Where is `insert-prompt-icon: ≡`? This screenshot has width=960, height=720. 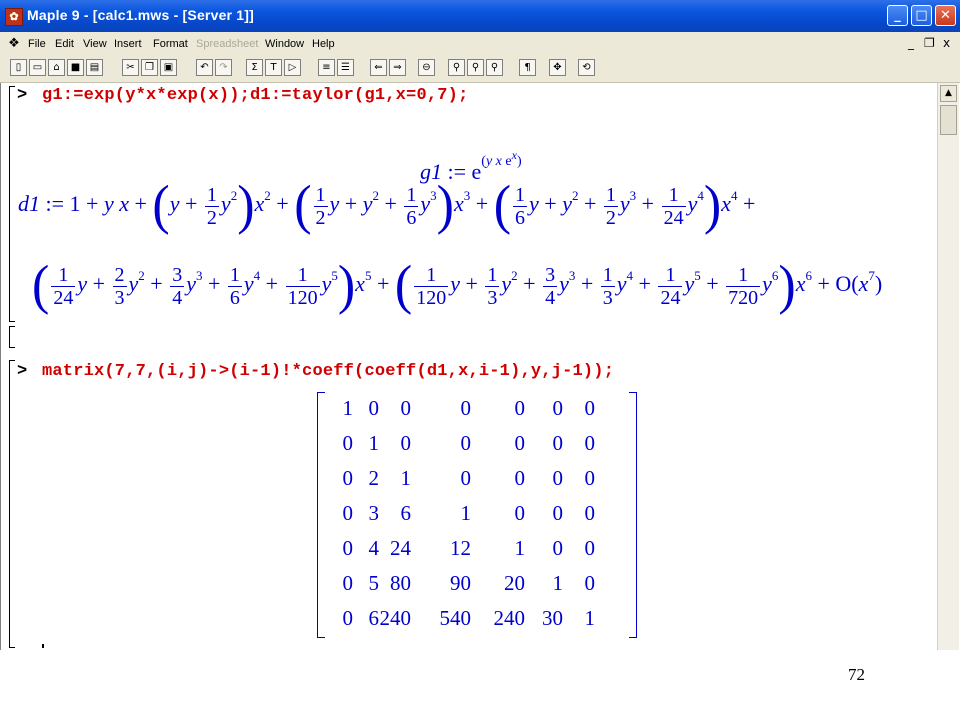
insert-prompt-icon: ≡ is located at coordinates (326, 67).